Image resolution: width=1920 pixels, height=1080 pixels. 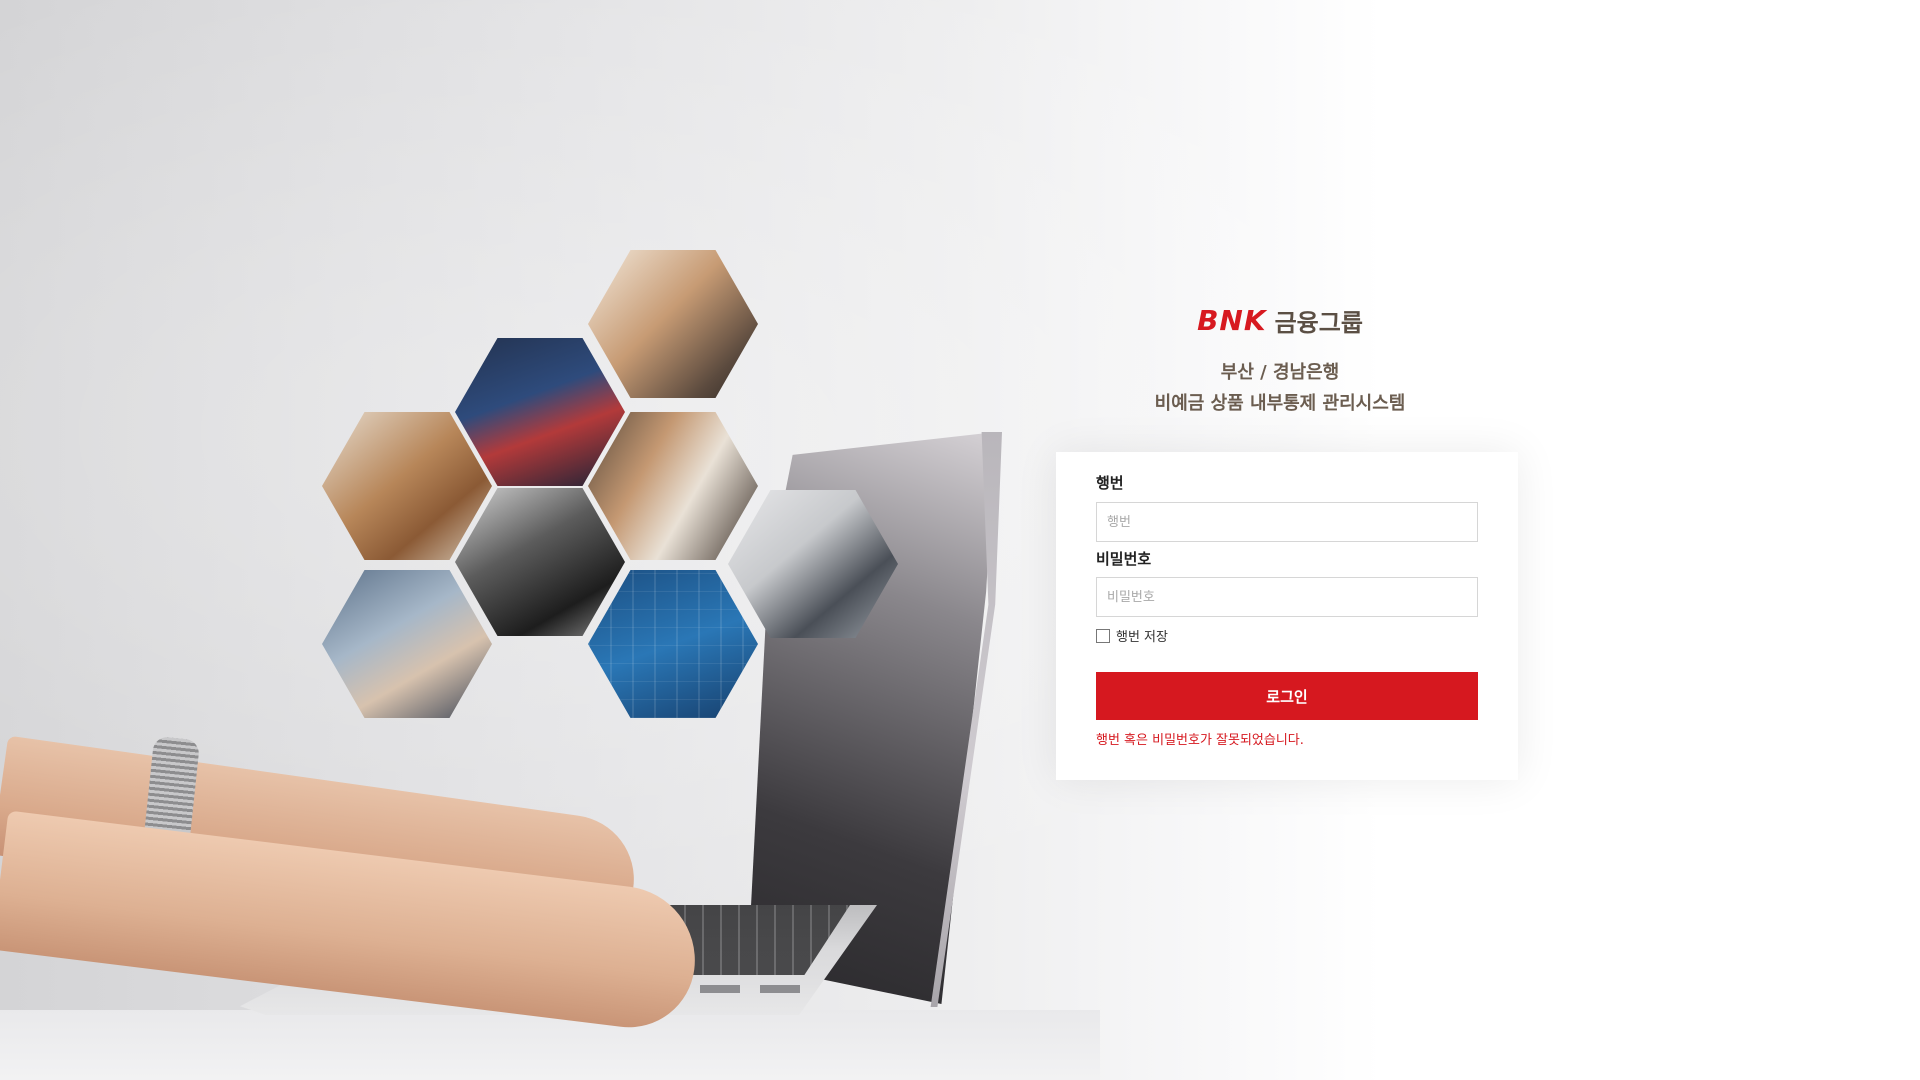 What do you see at coordinates (673, 324) in the screenshot?
I see `hex-photo-office-laptop-meeting` at bounding box center [673, 324].